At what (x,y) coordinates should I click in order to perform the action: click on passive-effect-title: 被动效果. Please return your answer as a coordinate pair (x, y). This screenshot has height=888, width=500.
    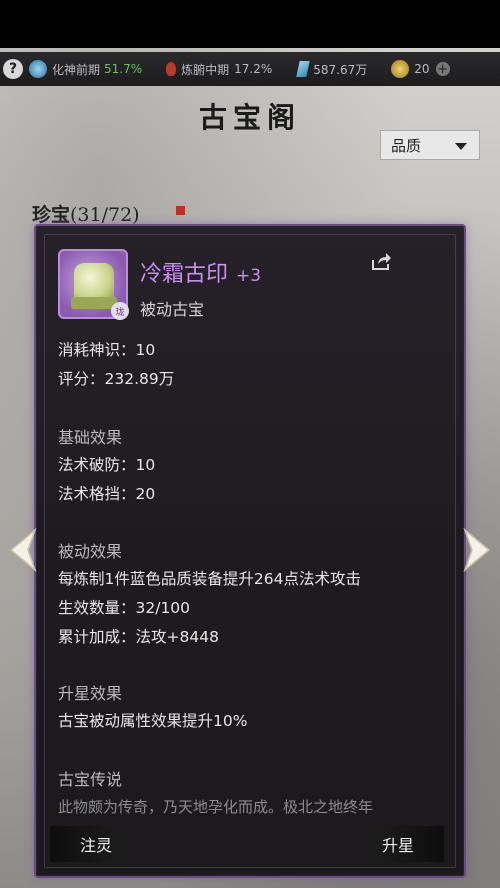
    Looking at the image, I should click on (90, 551).